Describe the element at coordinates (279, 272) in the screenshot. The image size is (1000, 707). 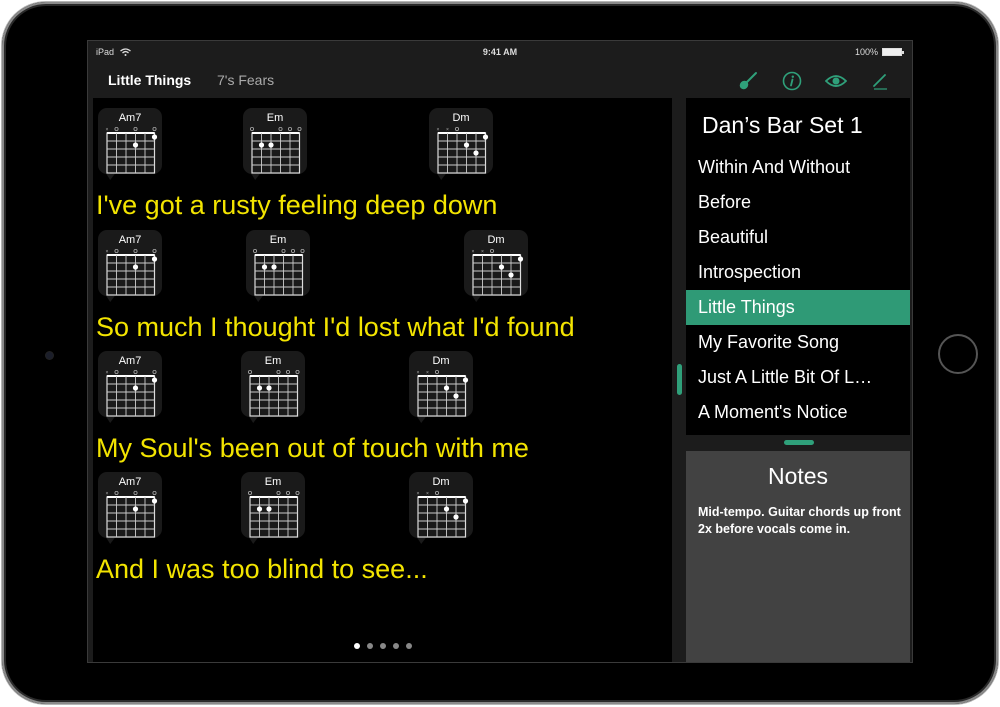
I see `fretboard` at that location.